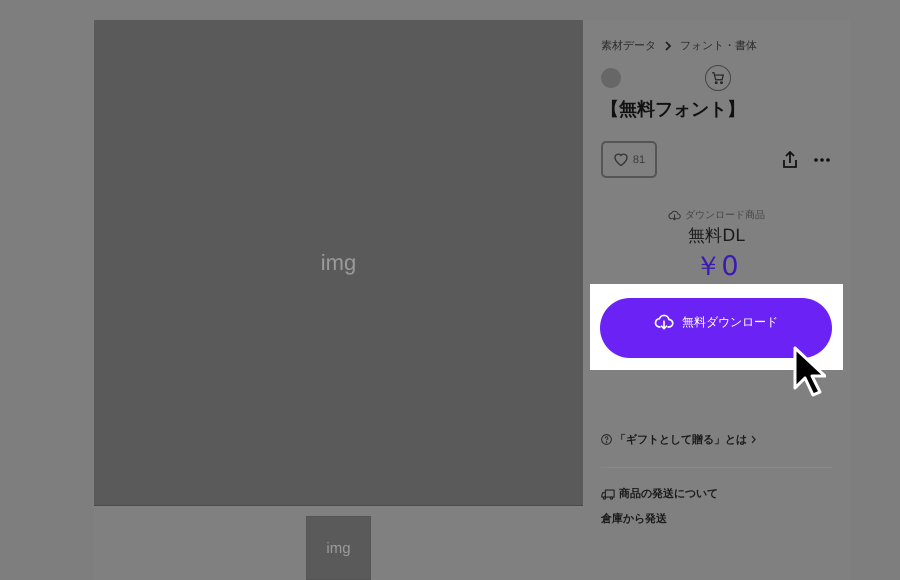 This screenshot has width=900, height=580. Describe the element at coordinates (673, 109) in the screenshot. I see `product-title: 【無料フォント】` at that location.